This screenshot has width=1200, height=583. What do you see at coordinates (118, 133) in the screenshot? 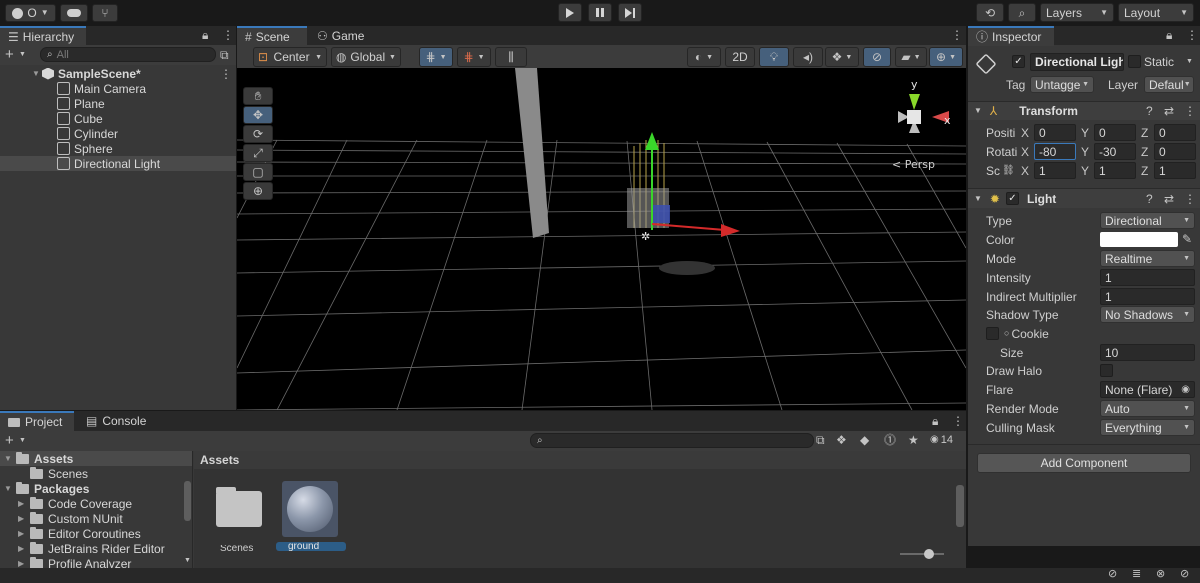
I see `hierarchy-item: Cylinder` at bounding box center [118, 133].